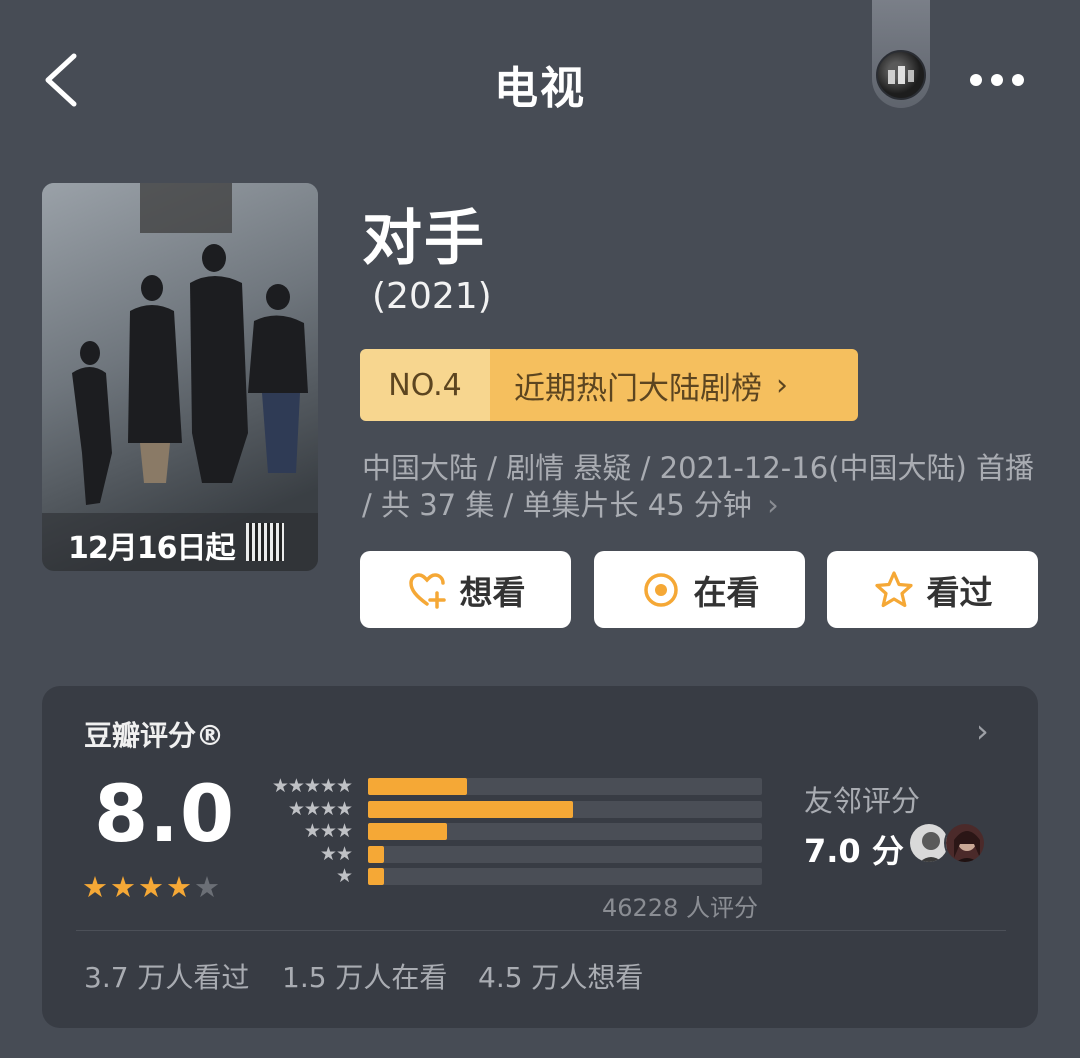 This screenshot has height=1058, width=1080. Describe the element at coordinates (862, 799) in the screenshot. I see `friend-rating-label: 友邻评分` at that location.